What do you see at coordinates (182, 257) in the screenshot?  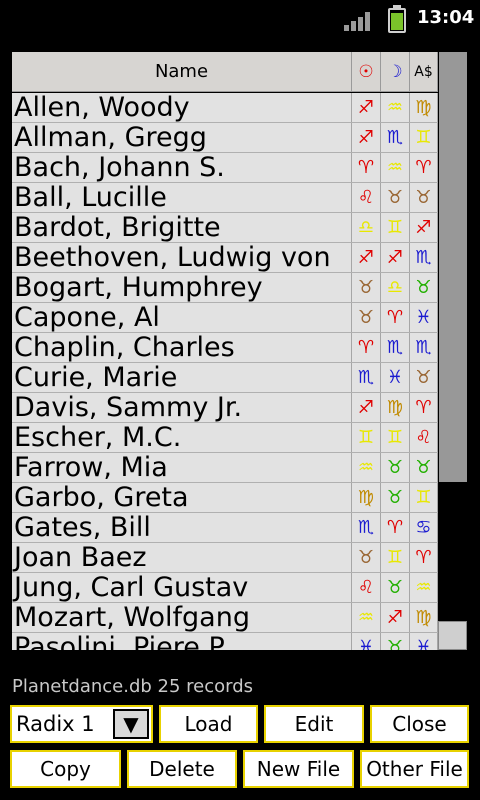 I see `row-name: Beethoven, Ludwig von` at bounding box center [182, 257].